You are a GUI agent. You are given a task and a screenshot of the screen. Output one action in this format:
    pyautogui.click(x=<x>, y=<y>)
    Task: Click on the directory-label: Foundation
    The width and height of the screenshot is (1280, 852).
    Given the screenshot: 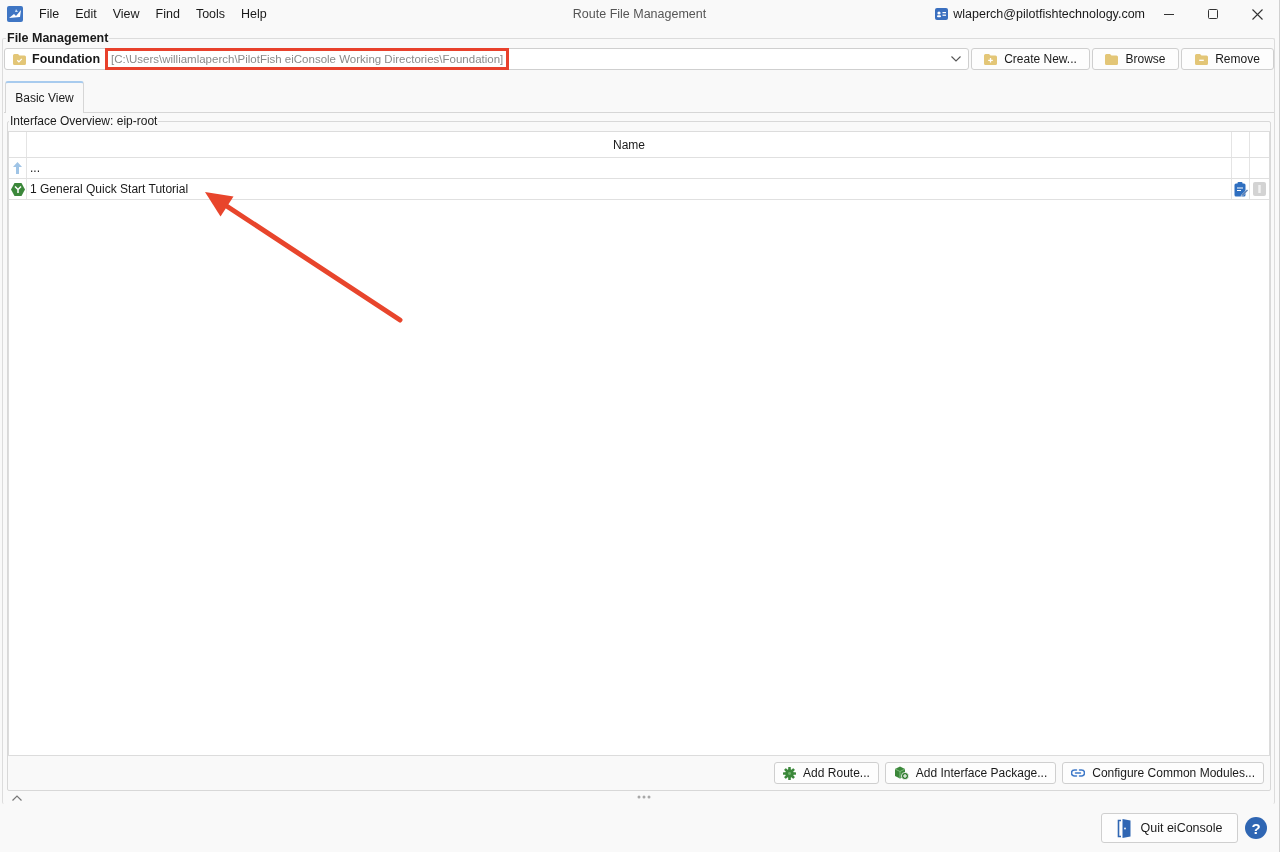 What is the action you would take?
    pyautogui.click(x=66, y=59)
    